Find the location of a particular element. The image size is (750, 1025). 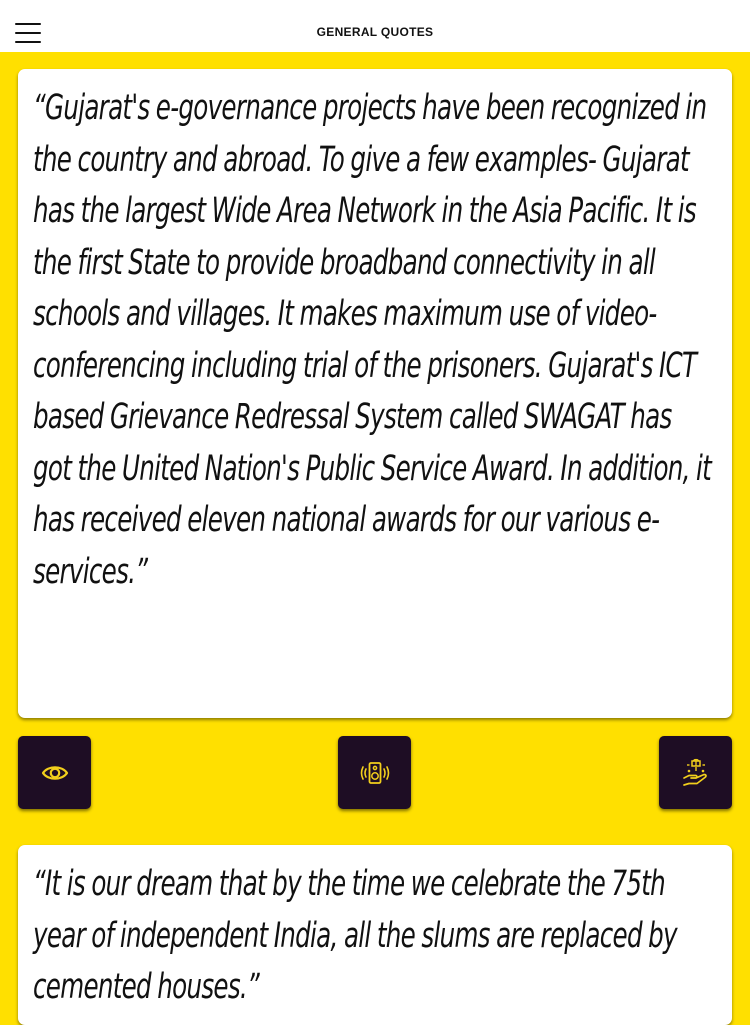

hand-gift-icon is located at coordinates (694, 772).